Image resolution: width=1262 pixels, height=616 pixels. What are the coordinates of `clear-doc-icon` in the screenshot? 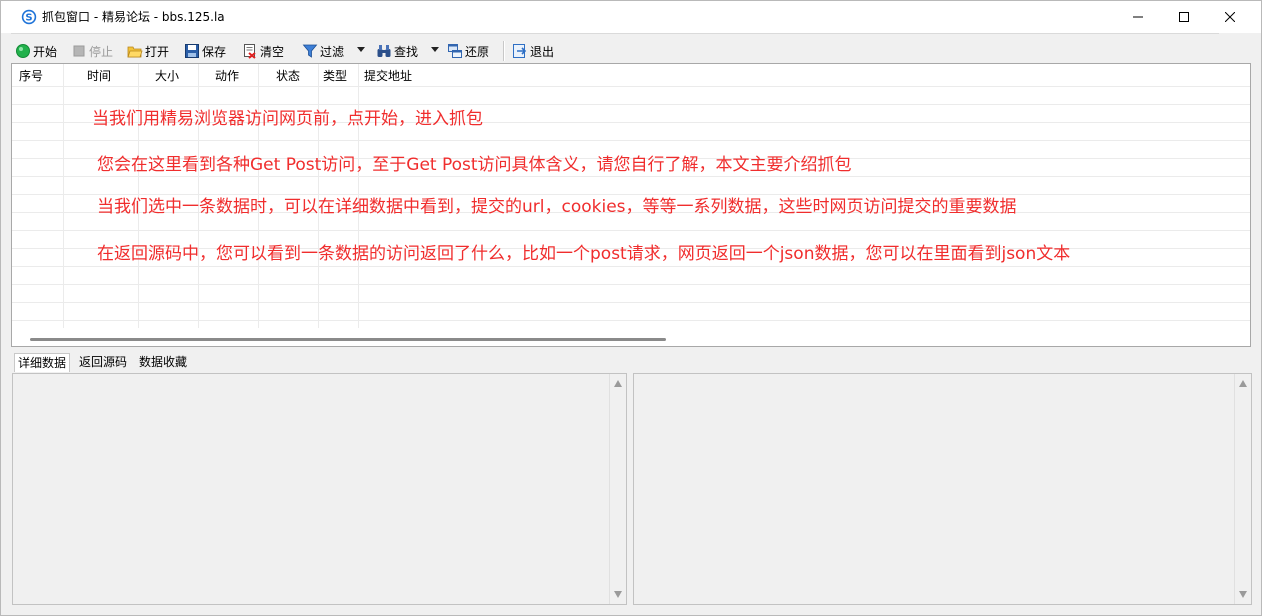 It's located at (250, 51).